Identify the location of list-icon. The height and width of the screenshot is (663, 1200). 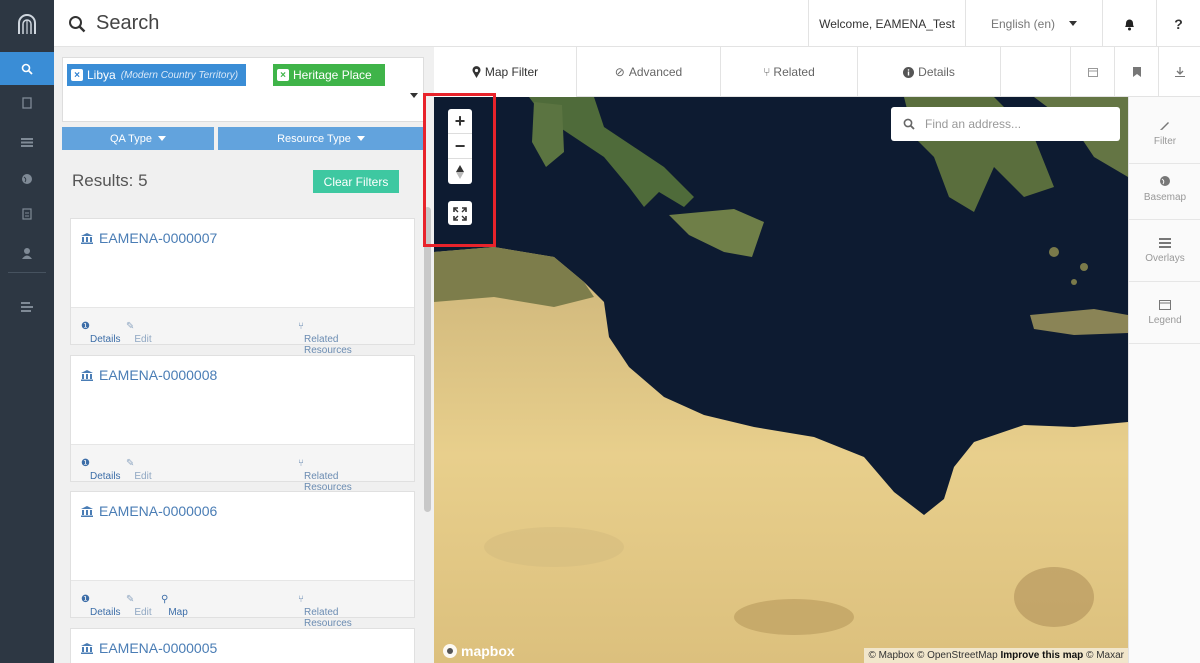
(1165, 242).